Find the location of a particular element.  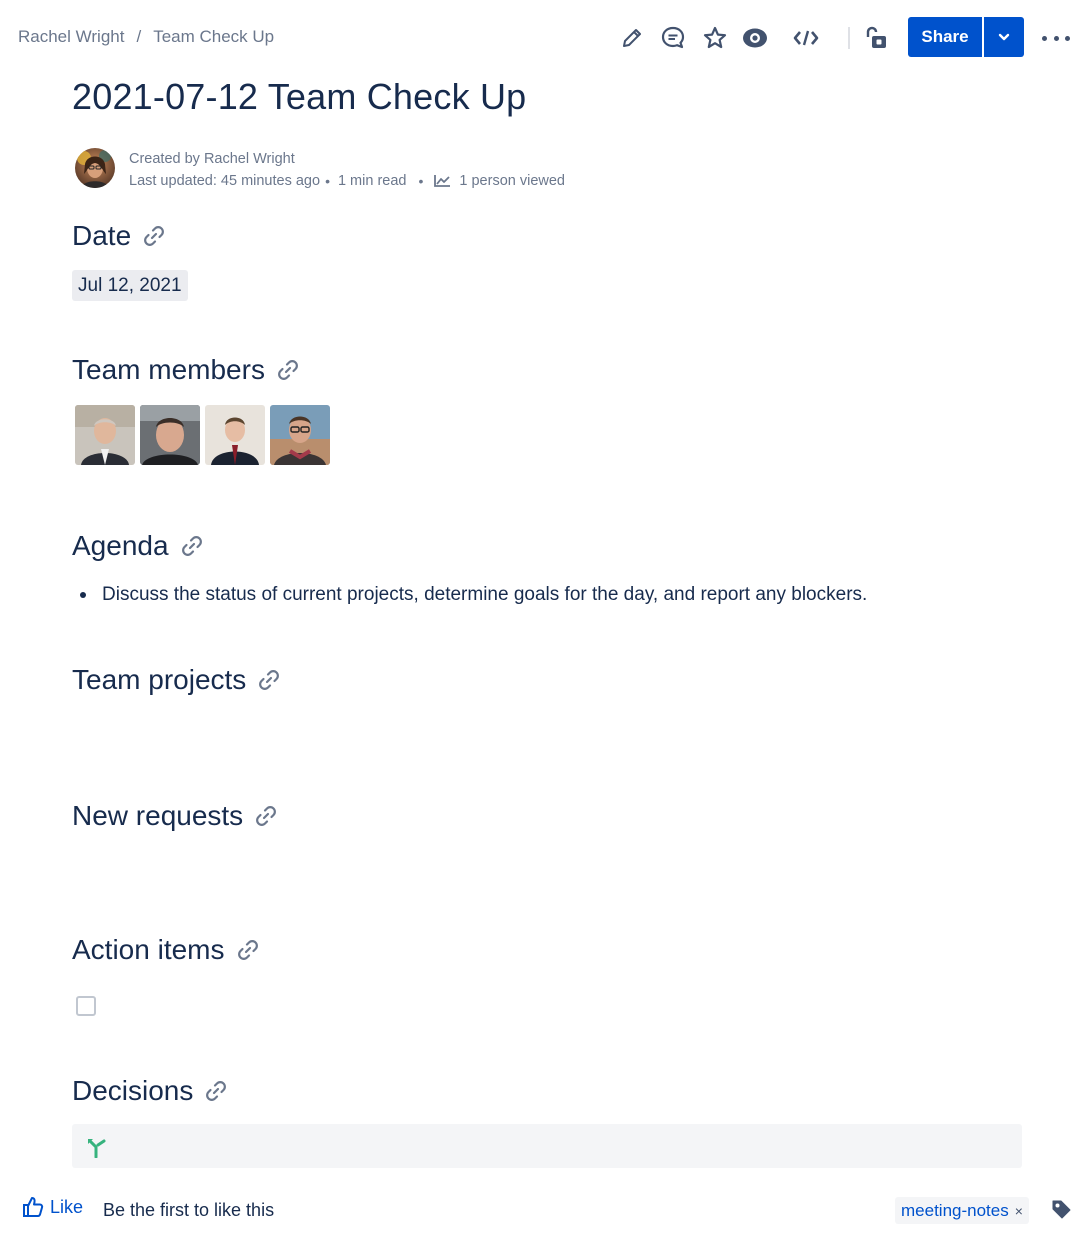

toolbar-divider is located at coordinates (849, 38).